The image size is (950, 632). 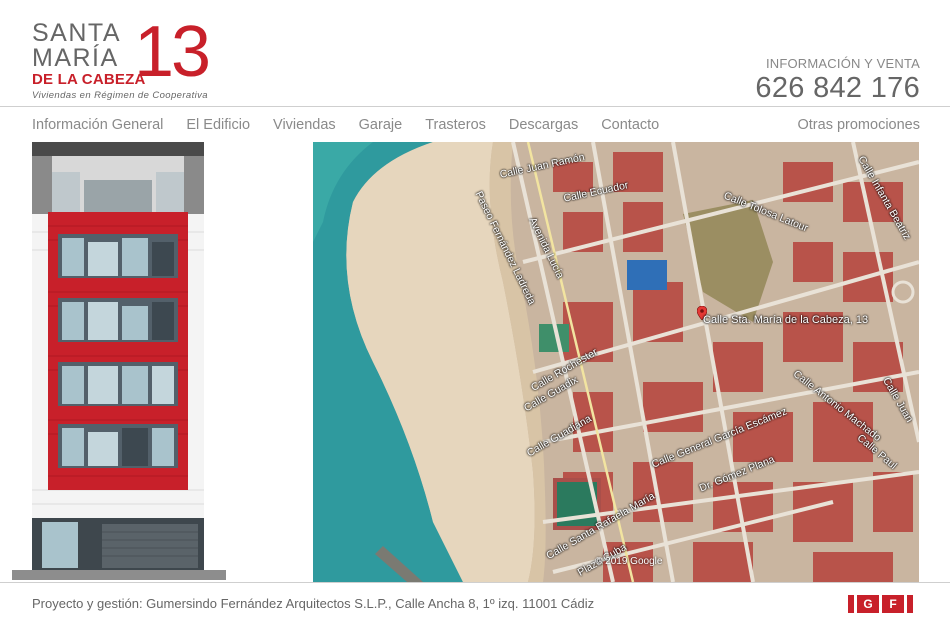 What do you see at coordinates (455, 125) in the screenshot?
I see `nav-item-trasteros: Trasteros` at bounding box center [455, 125].